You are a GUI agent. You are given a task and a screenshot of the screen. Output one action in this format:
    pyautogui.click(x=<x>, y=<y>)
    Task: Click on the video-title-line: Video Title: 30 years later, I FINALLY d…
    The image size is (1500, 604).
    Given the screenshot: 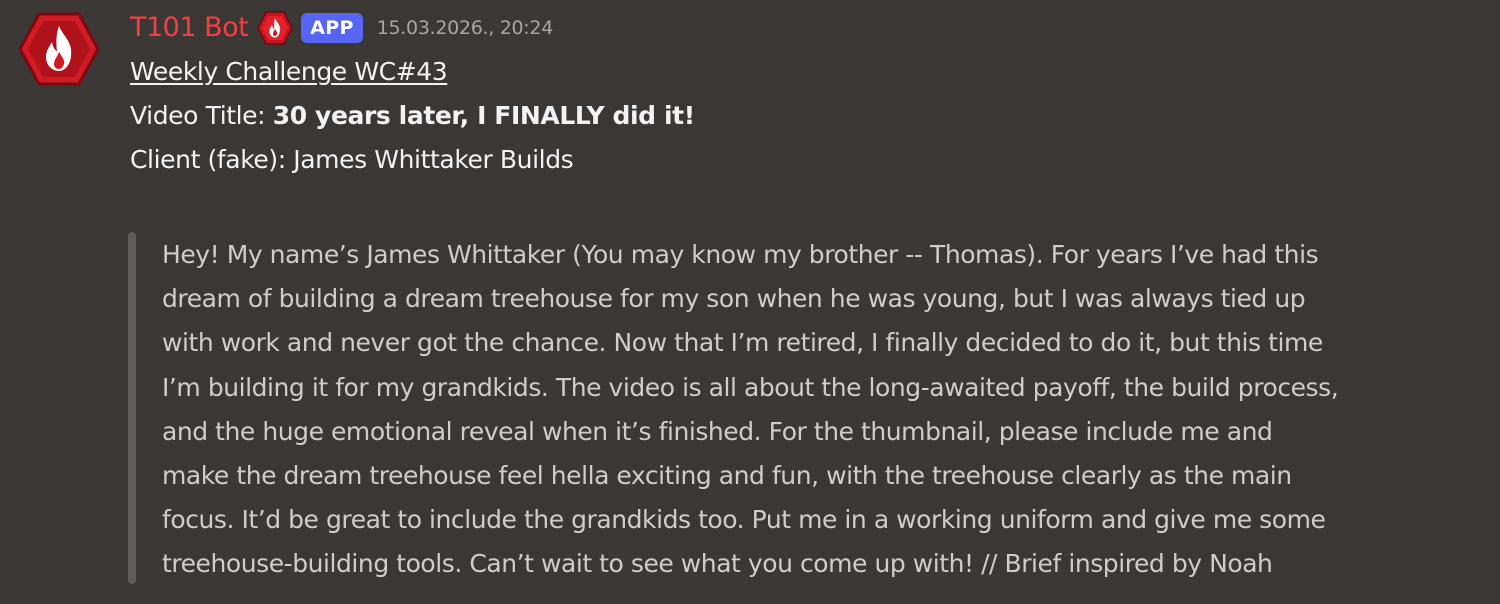 What is the action you would take?
    pyautogui.click(x=412, y=116)
    